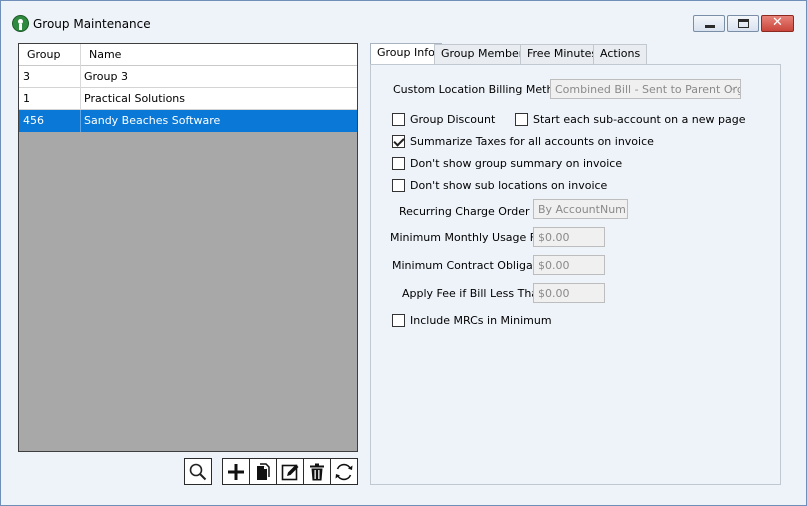 This screenshot has height=506, width=807. I want to click on delete-button, so click(317, 471).